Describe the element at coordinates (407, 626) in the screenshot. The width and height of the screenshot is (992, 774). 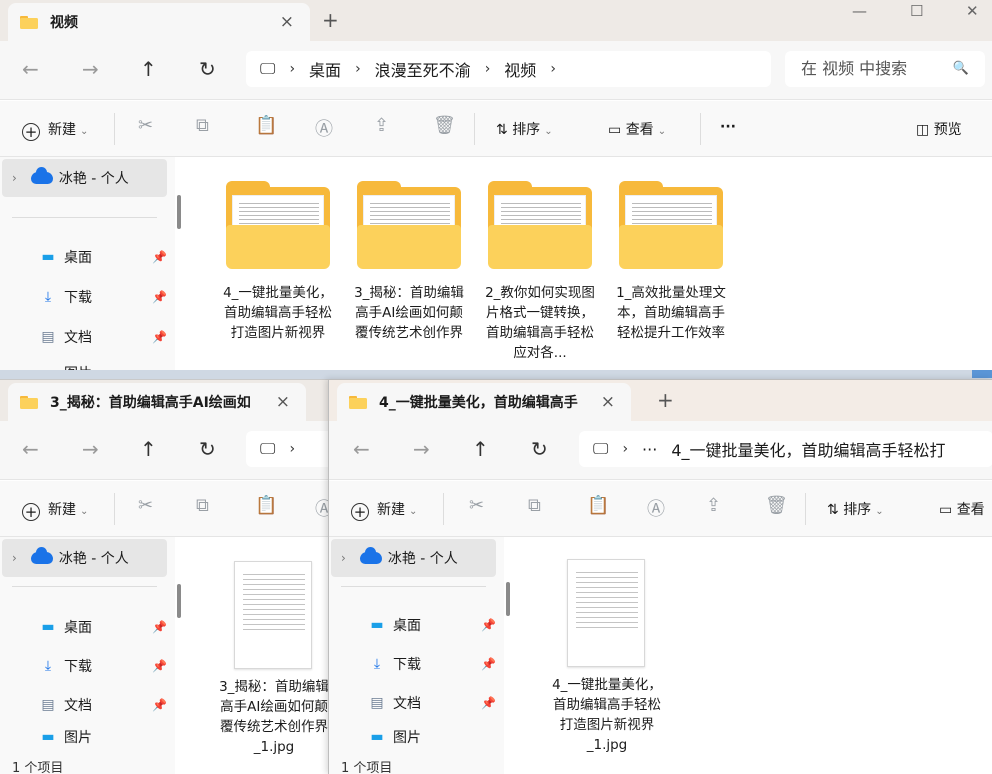
I see `sidebar-item-label: 桌面` at that location.